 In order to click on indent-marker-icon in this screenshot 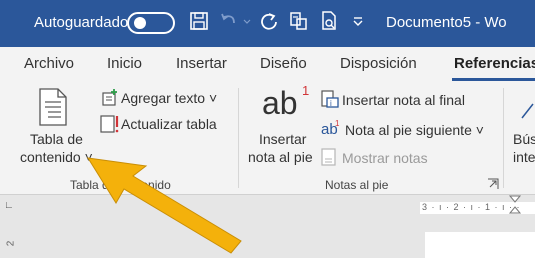, I will do `click(515, 206)`.